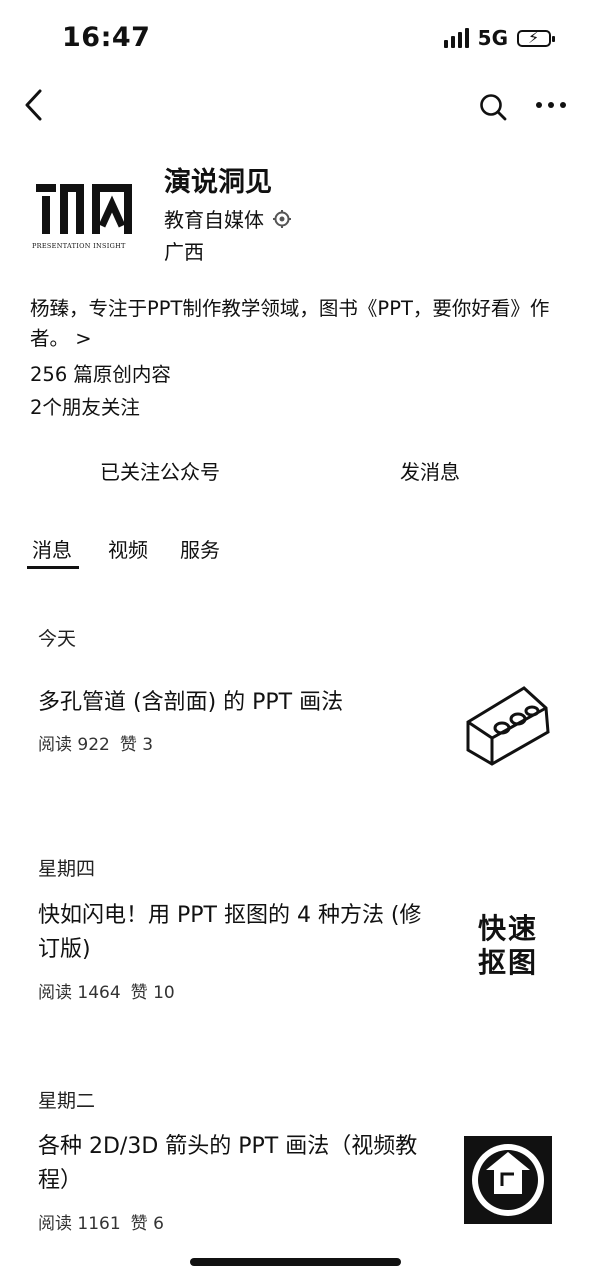 The height and width of the screenshot is (1280, 591). I want to click on article-meta: 阅读 922 赞 3, so click(95, 742).